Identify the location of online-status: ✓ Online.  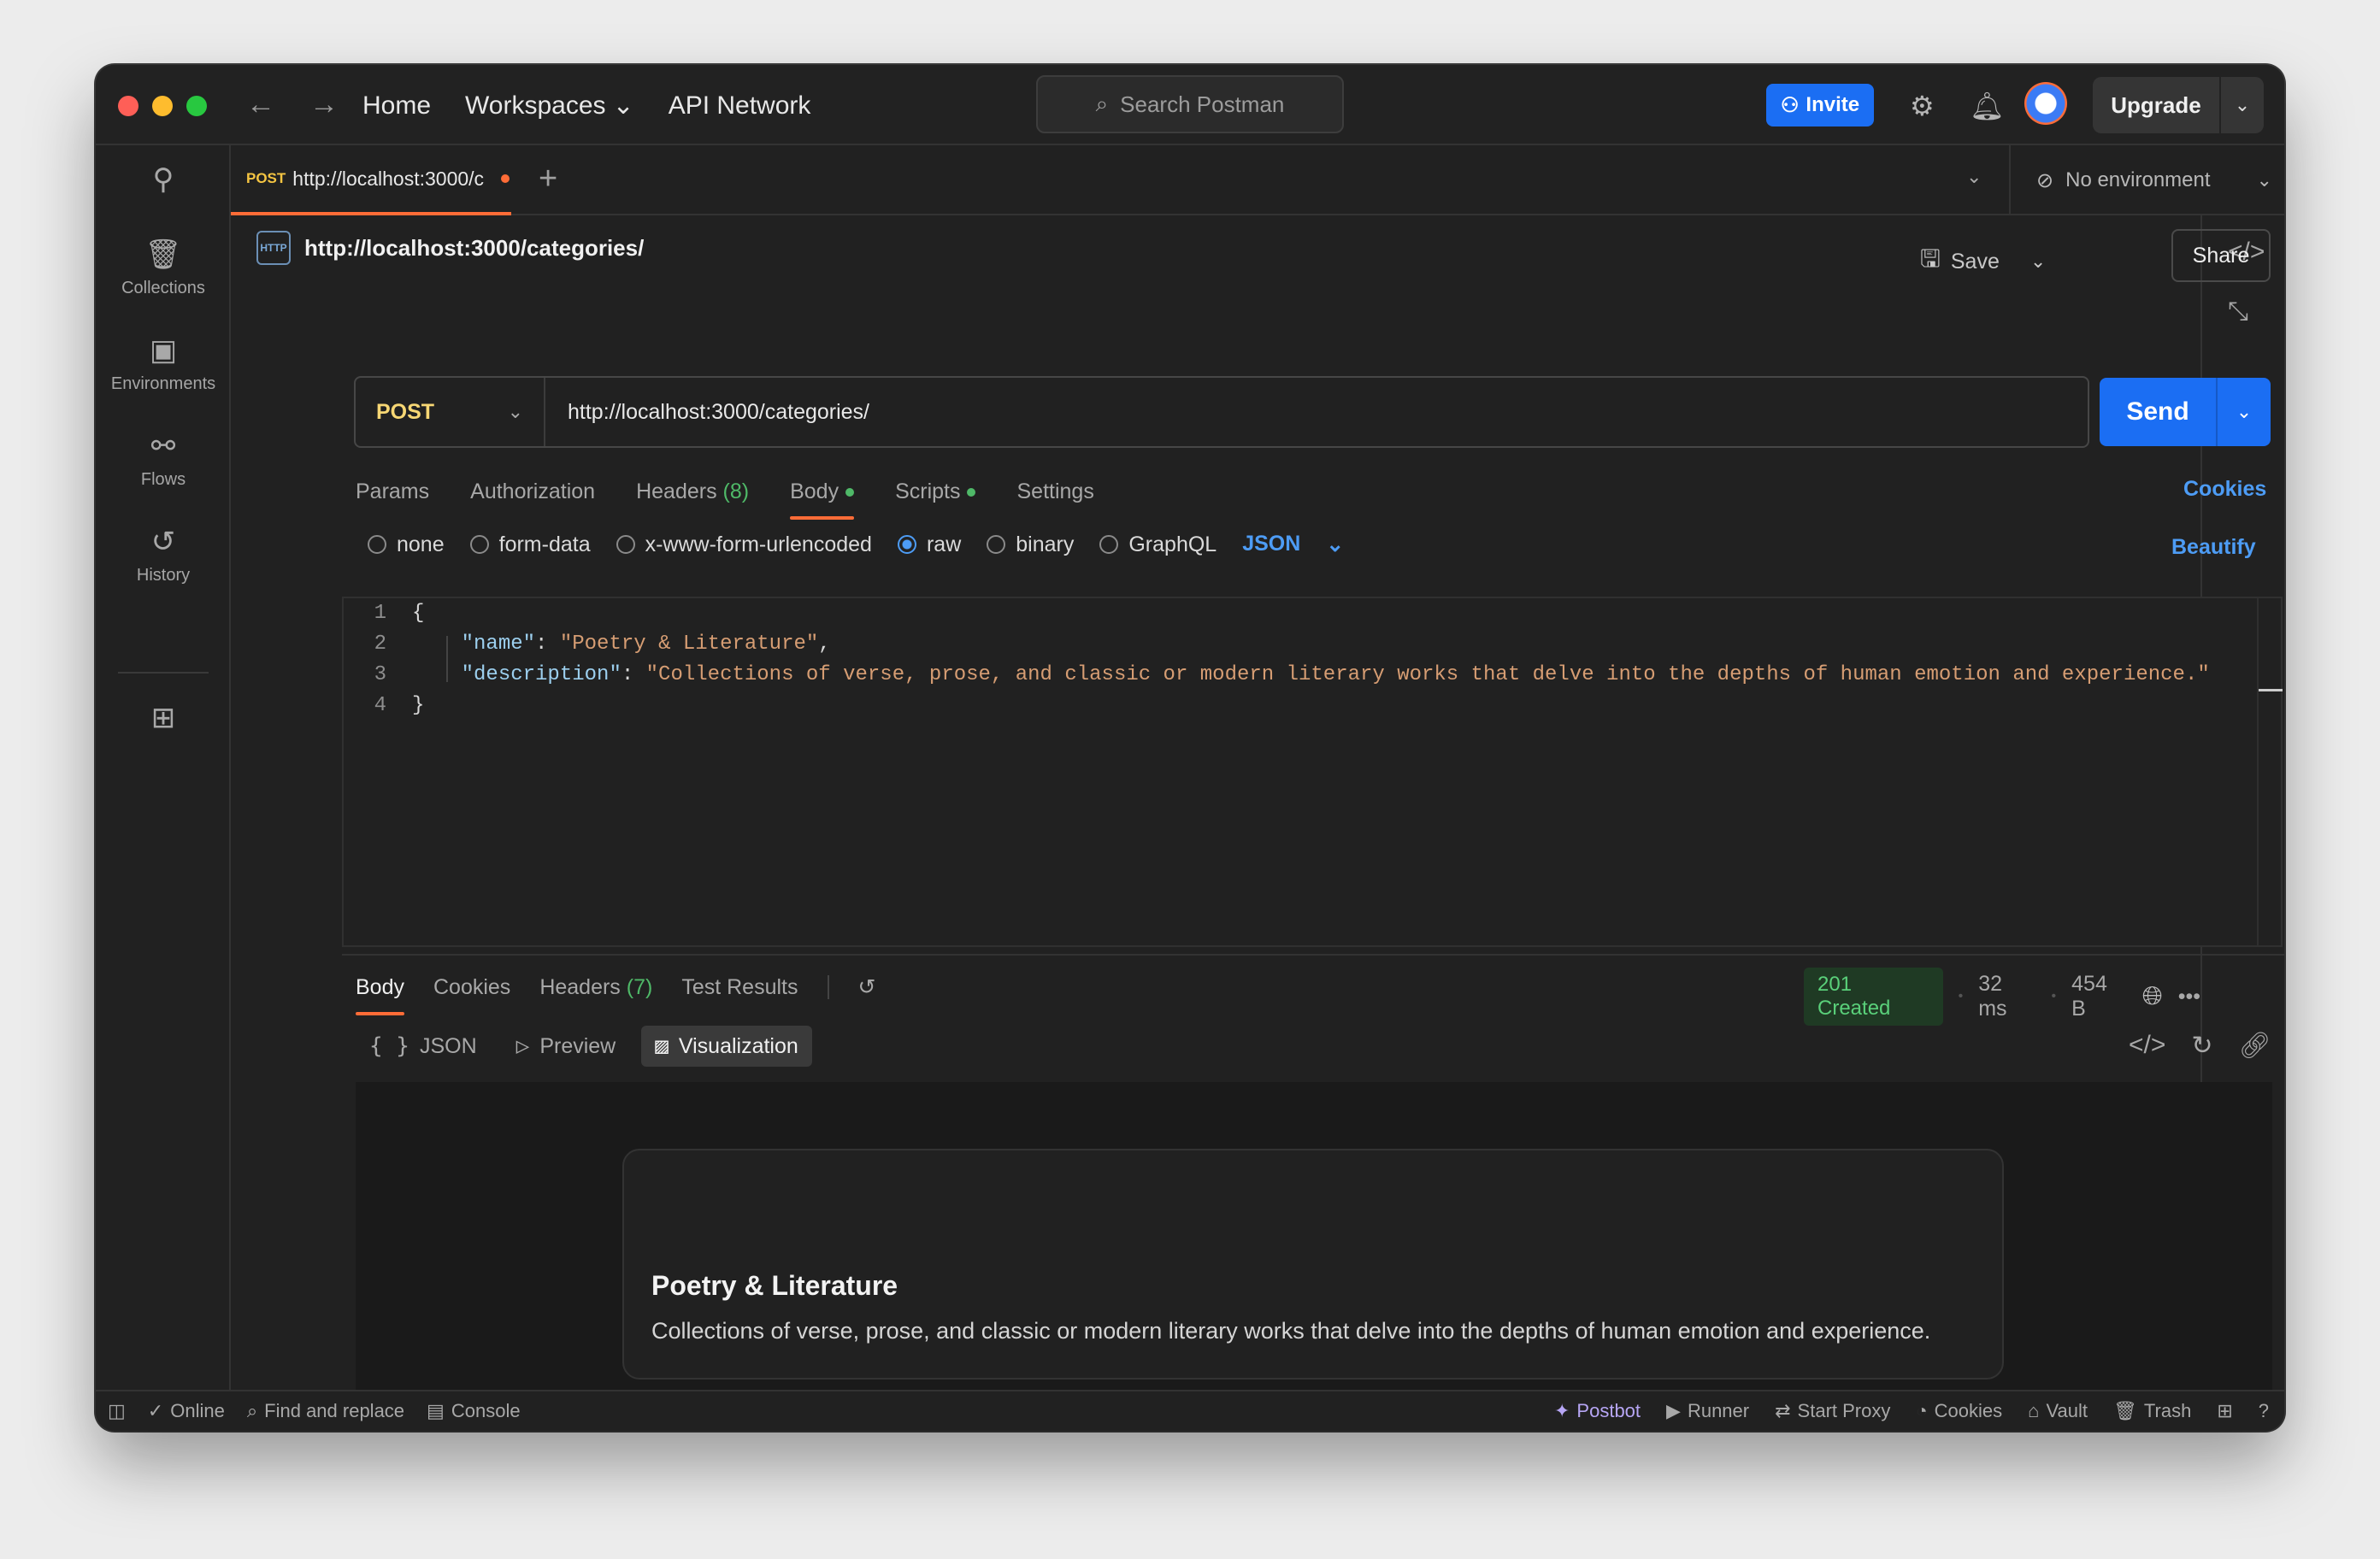
(187, 1411).